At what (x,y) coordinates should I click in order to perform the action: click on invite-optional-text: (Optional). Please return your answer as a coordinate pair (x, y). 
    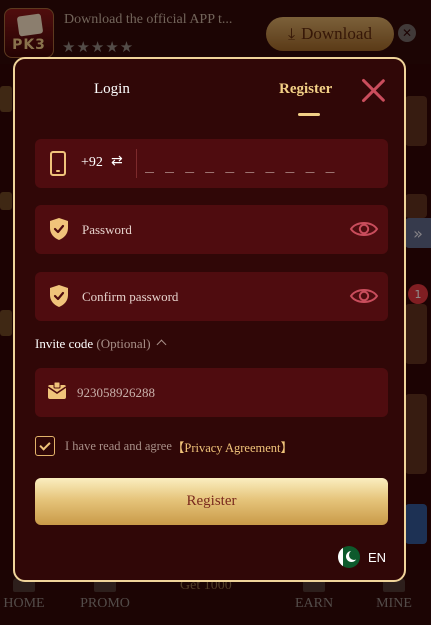
    Looking at the image, I should click on (123, 343).